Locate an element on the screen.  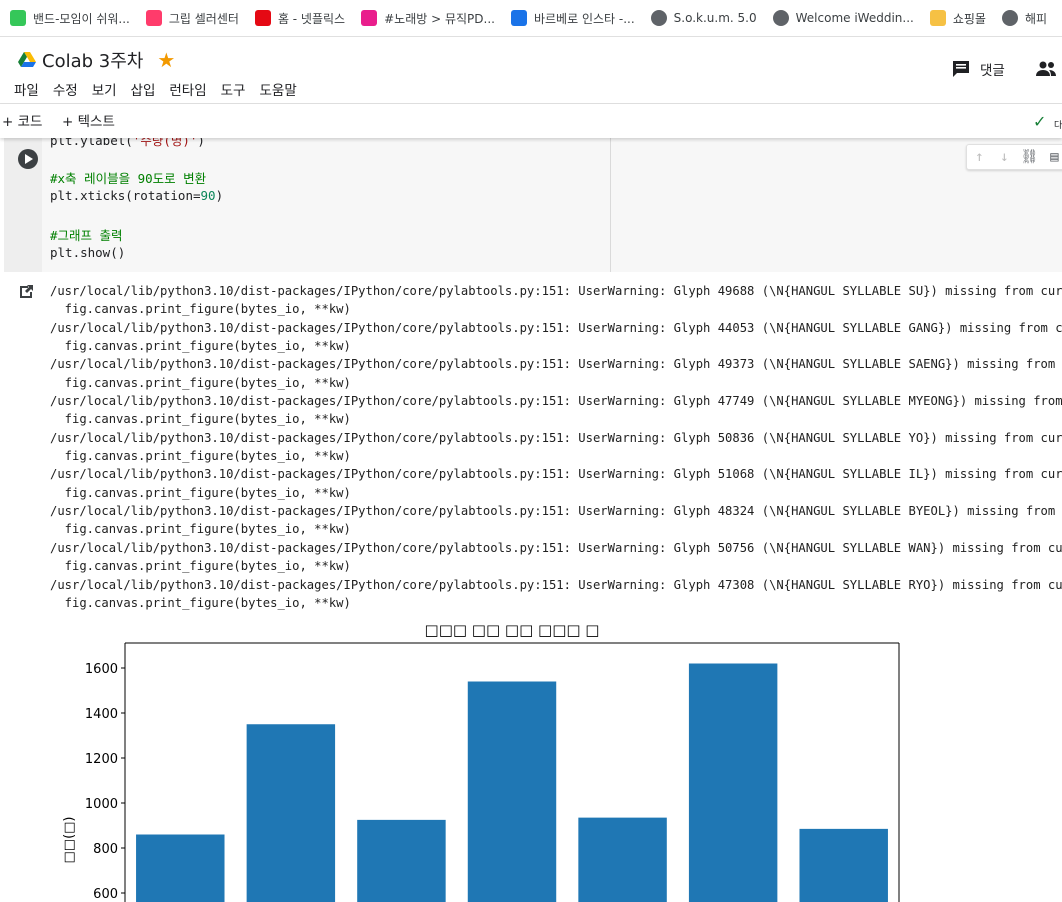
bookmark-label: 그립 셀러센터 is located at coordinates (203, 18).